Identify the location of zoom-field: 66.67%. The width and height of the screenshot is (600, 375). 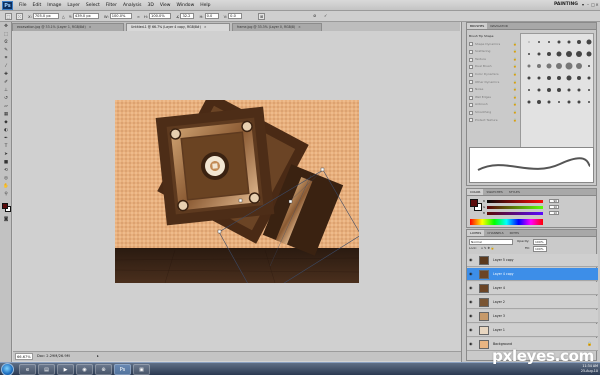
(24, 356).